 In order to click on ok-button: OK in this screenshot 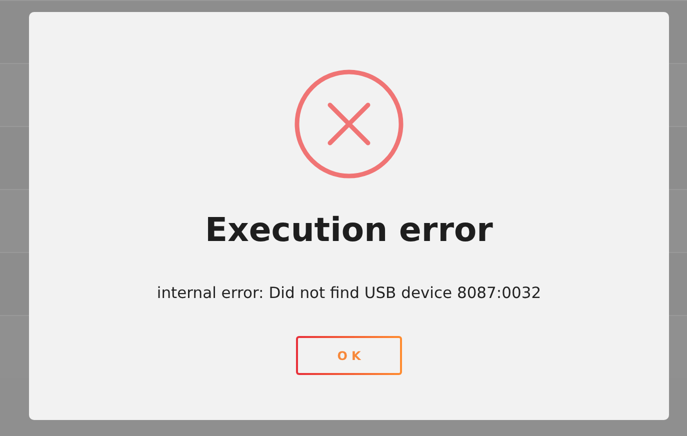, I will do `click(349, 355)`.